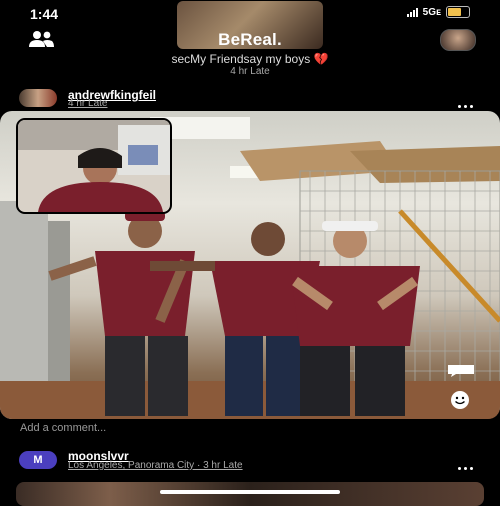 The image size is (500, 506). What do you see at coordinates (461, 371) in the screenshot?
I see `comment-icon` at bounding box center [461, 371].